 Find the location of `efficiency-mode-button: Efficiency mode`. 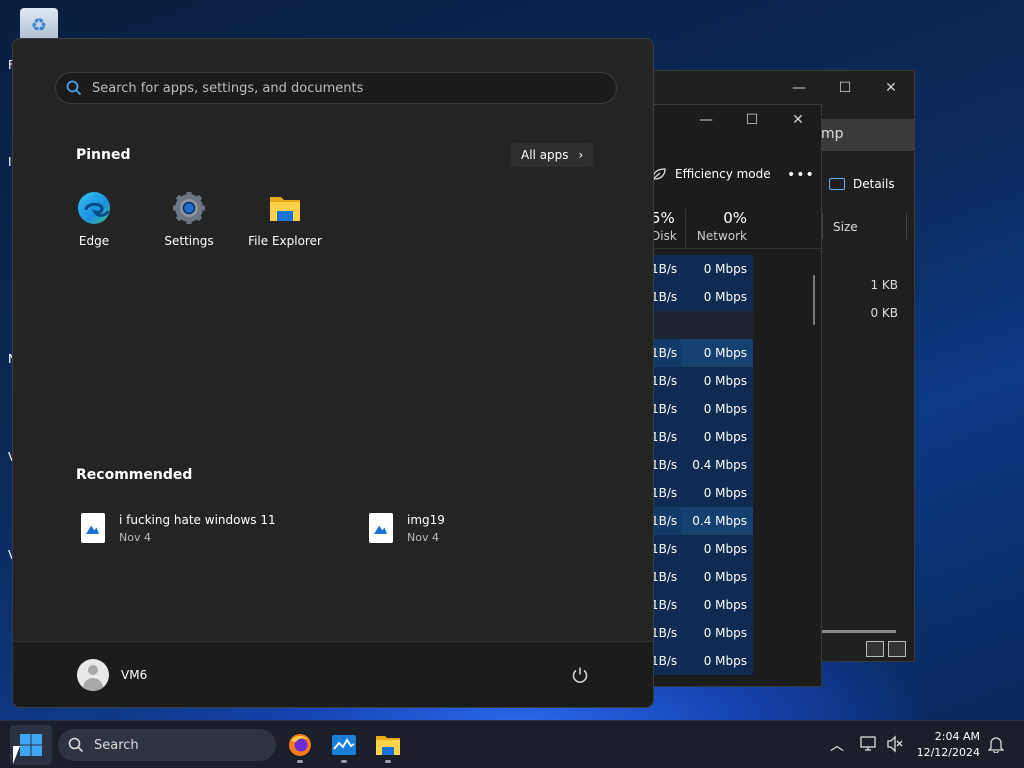

efficiency-mode-button: Efficiency mode is located at coordinates (711, 174).